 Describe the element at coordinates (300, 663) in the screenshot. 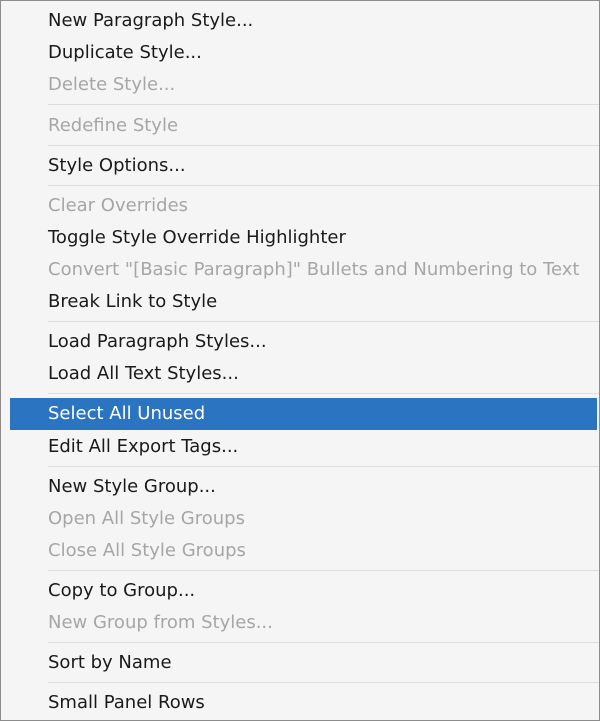

I see `menu-item-sort-by-name: Sort by Name` at that location.